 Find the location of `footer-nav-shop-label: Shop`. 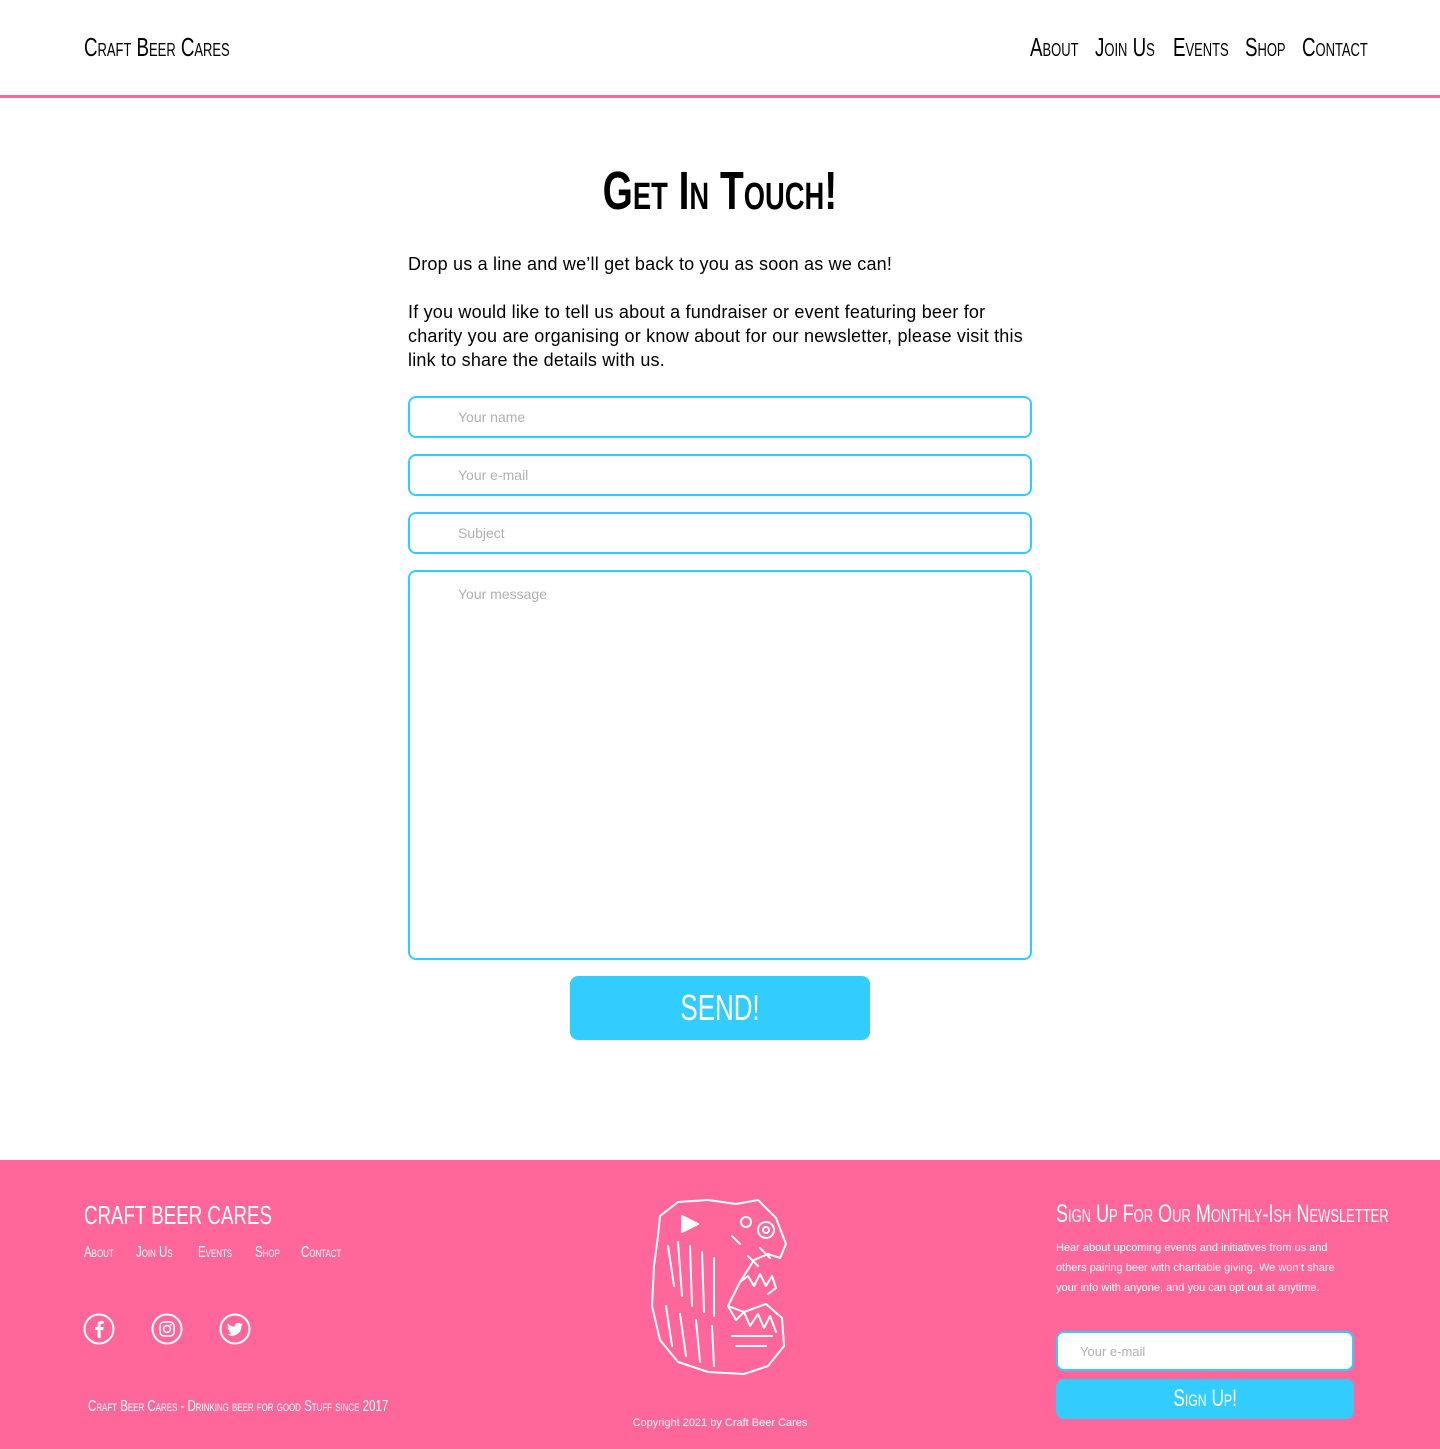

footer-nav-shop-label: Shop is located at coordinates (267, 1252).